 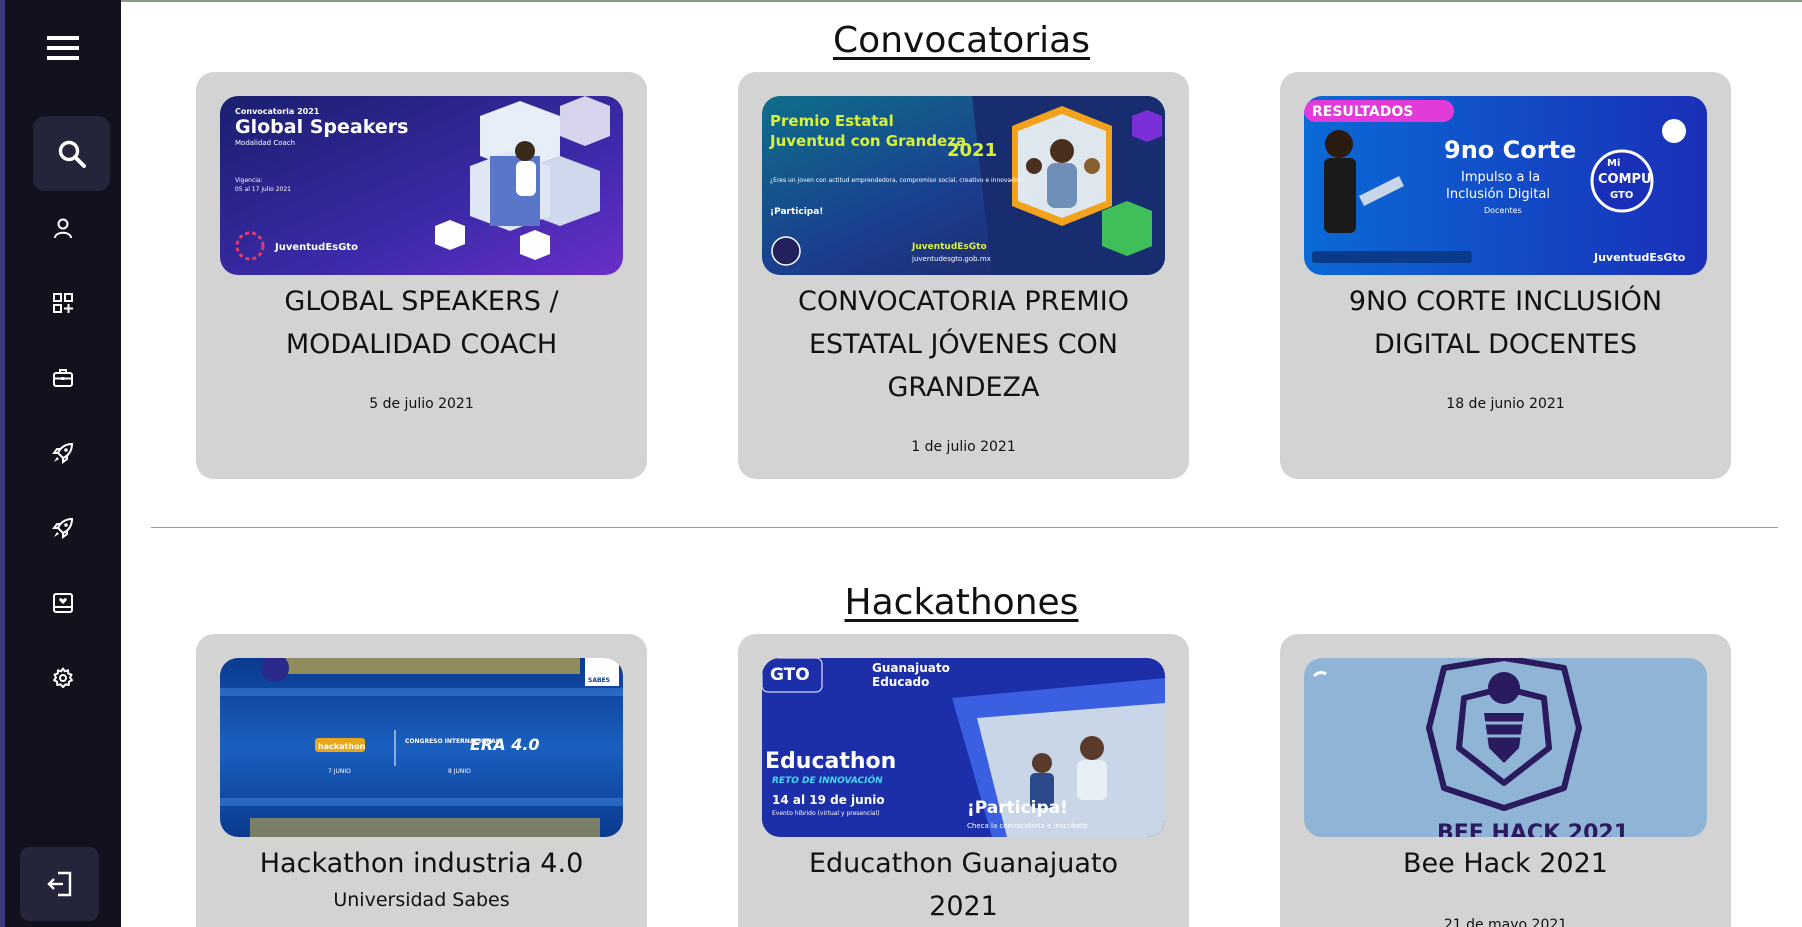 I want to click on logo-line2: COMPU, so click(x=1625, y=179).